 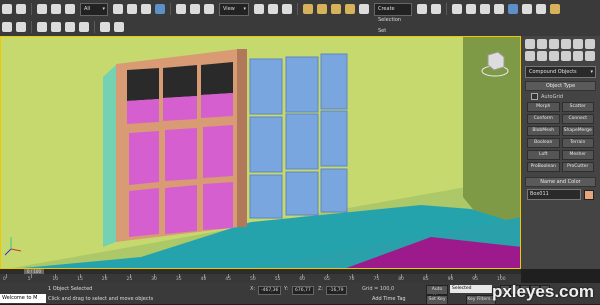 I want to click on auto-key-button: Auto Key, so click(x=437, y=292).